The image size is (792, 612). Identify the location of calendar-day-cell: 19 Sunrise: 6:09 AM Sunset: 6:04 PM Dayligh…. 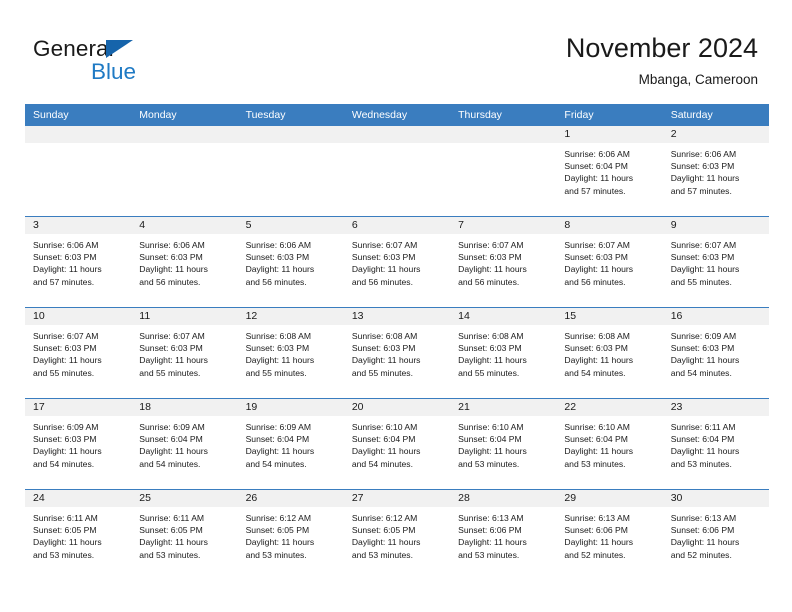
(290, 444).